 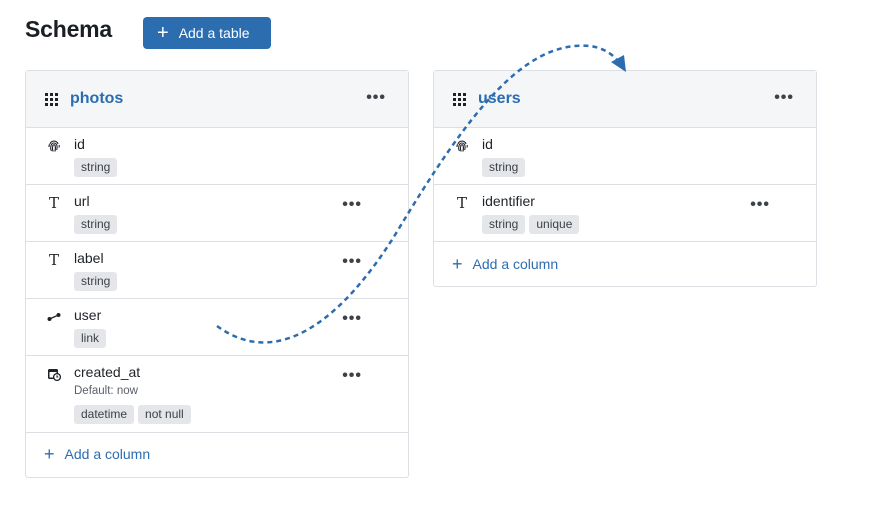 What do you see at coordinates (88, 315) in the screenshot?
I see `column-name: user` at bounding box center [88, 315].